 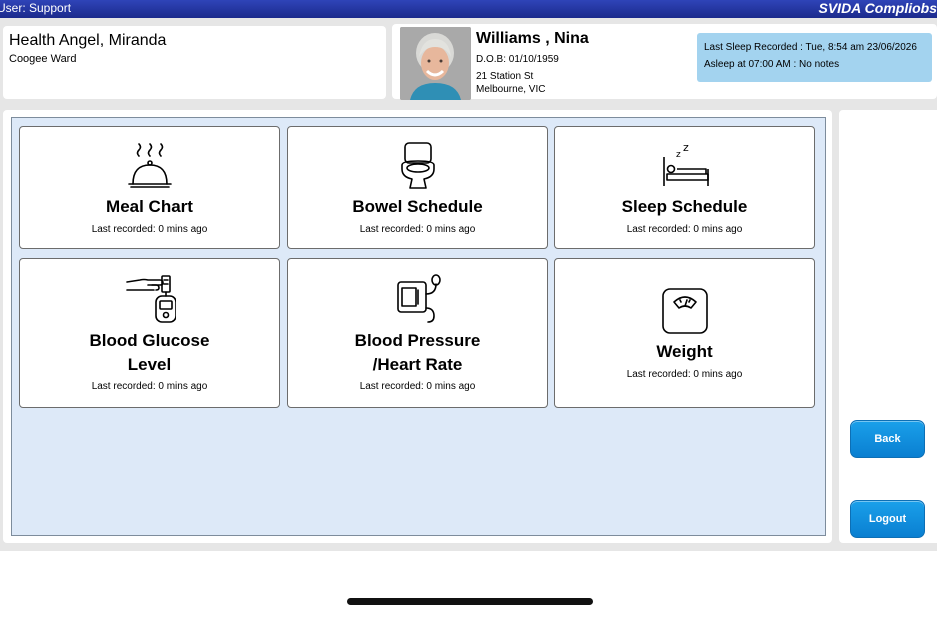 What do you see at coordinates (417, 165) in the screenshot?
I see `toilet-icon` at bounding box center [417, 165].